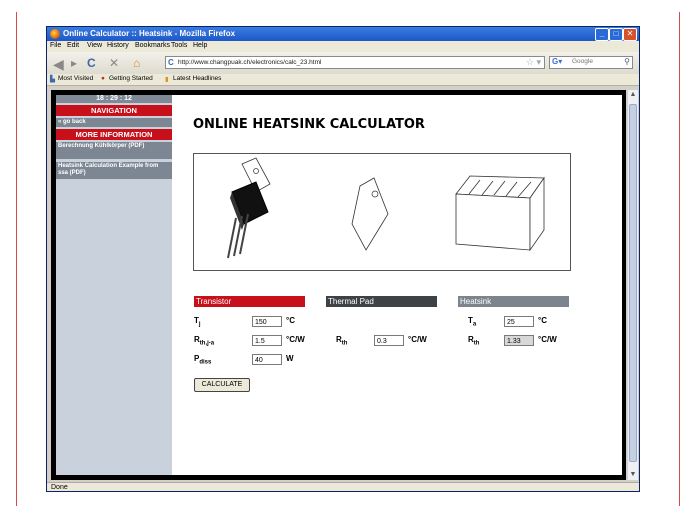 The height and width of the screenshot is (518, 681). What do you see at coordinates (94, 45) in the screenshot?
I see `menu-view: View` at bounding box center [94, 45].